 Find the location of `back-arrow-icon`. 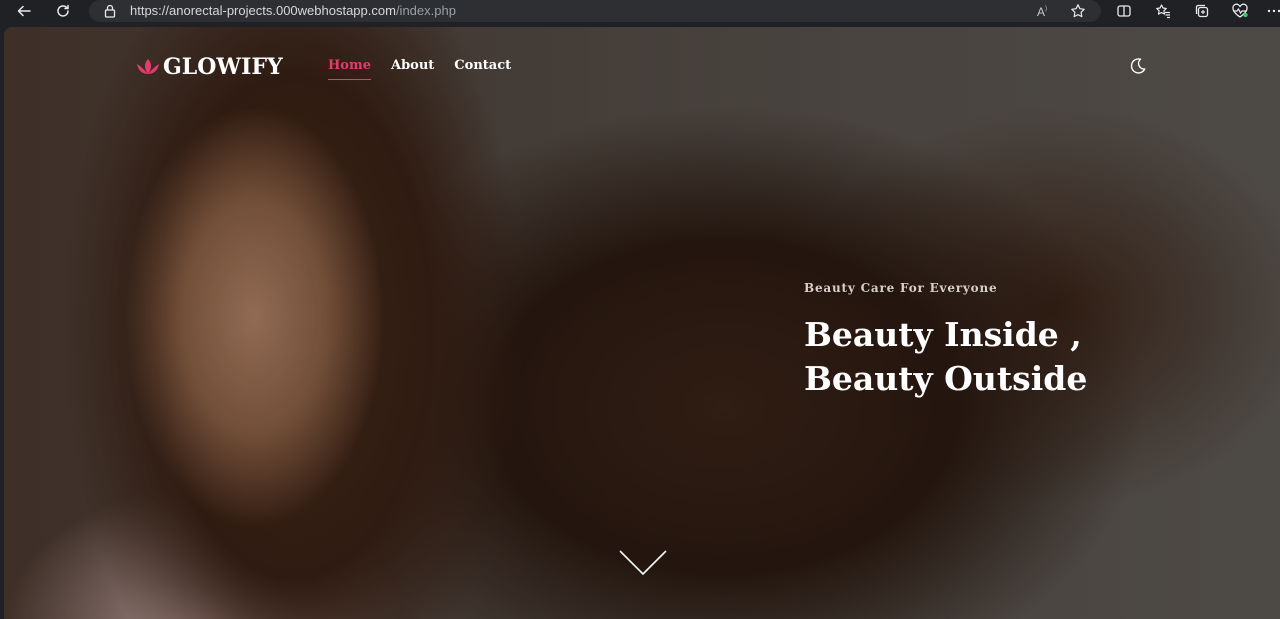

back-arrow-icon is located at coordinates (24, 11).